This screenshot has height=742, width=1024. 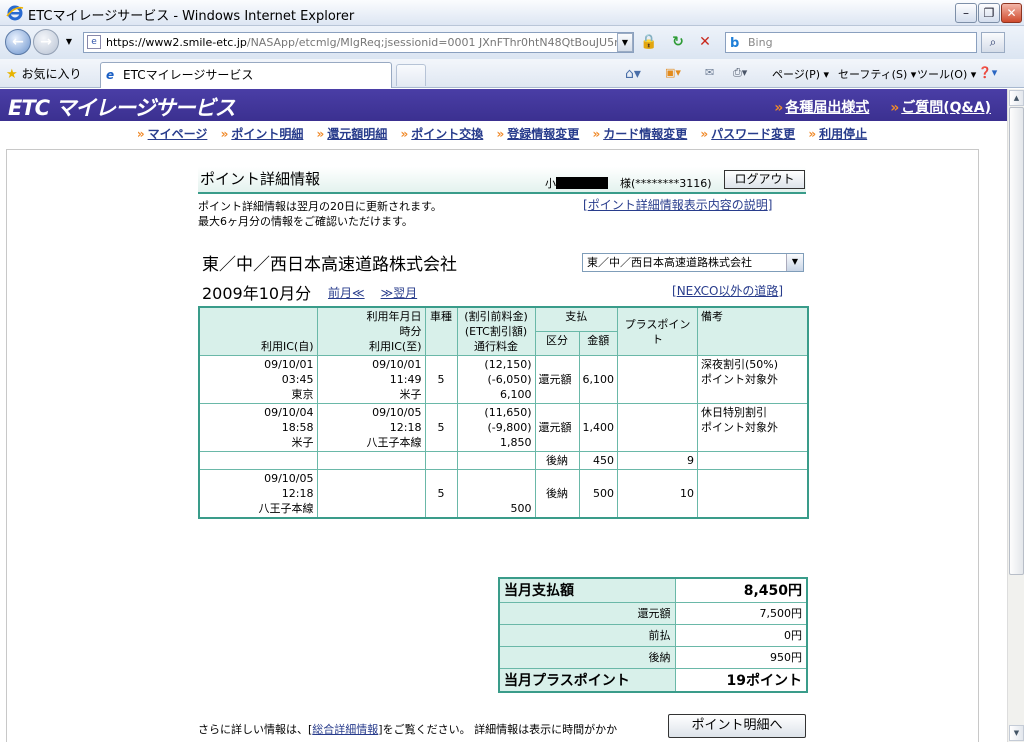 I want to click on company-select: 東／中／西日本高速道路株式会社 ▼, so click(x=693, y=262).